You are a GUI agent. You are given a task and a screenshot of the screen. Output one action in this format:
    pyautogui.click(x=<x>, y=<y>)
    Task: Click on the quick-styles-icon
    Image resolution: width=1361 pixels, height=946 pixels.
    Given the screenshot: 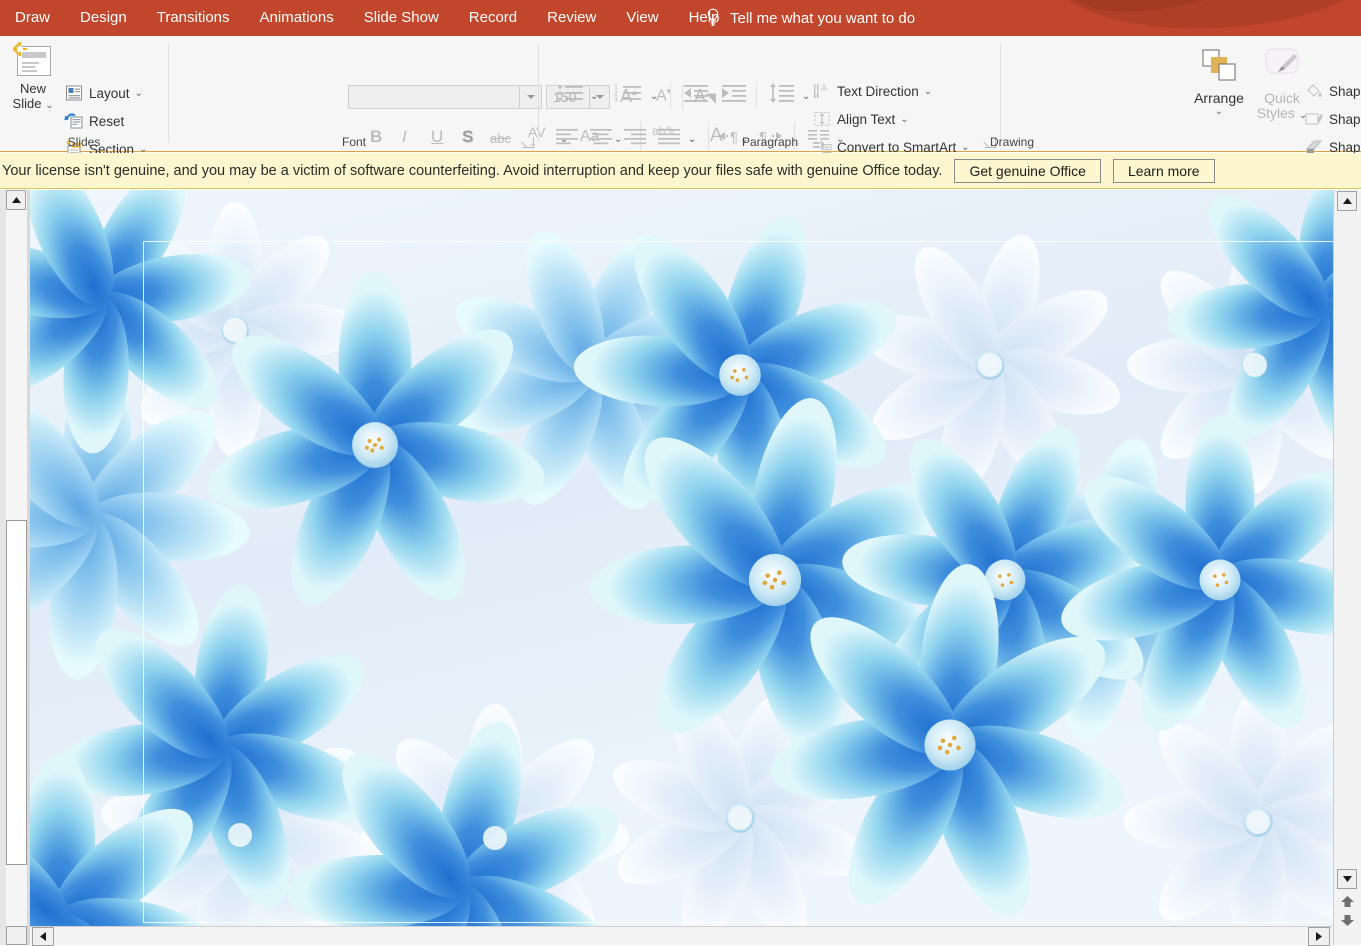 What is the action you would take?
    pyautogui.click(x=1282, y=69)
    